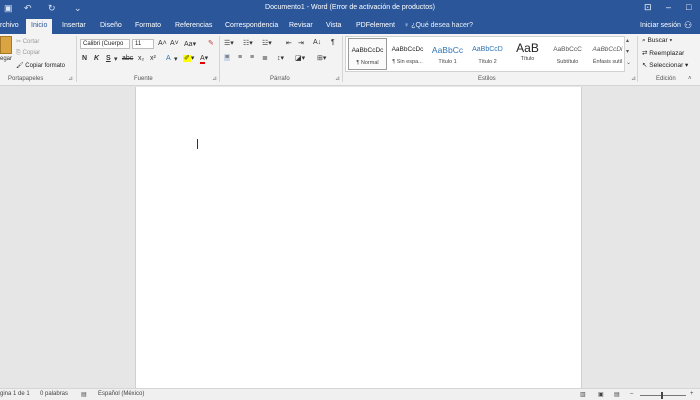 Image resolution: width=700 pixels, height=400 pixels. What do you see at coordinates (121, 394) in the screenshot?
I see `language-indicator: Español (México)` at bounding box center [121, 394].